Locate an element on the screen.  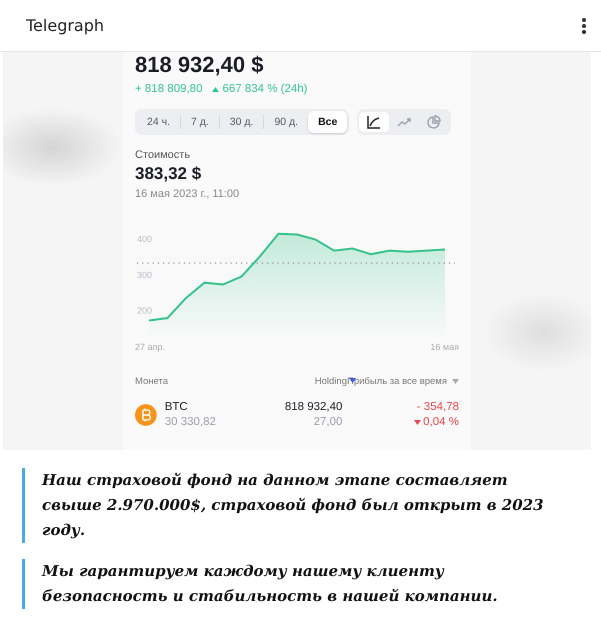
profit-percent: 0,04 % is located at coordinates (441, 422).